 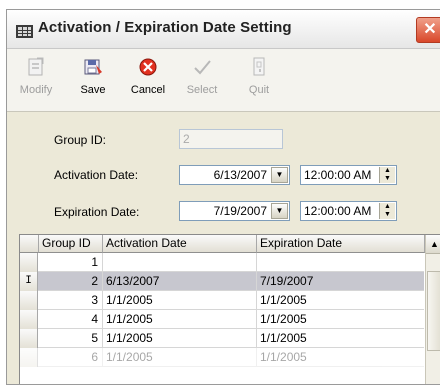 What do you see at coordinates (231, 139) in the screenshot?
I see `group-id-field: 2` at bounding box center [231, 139].